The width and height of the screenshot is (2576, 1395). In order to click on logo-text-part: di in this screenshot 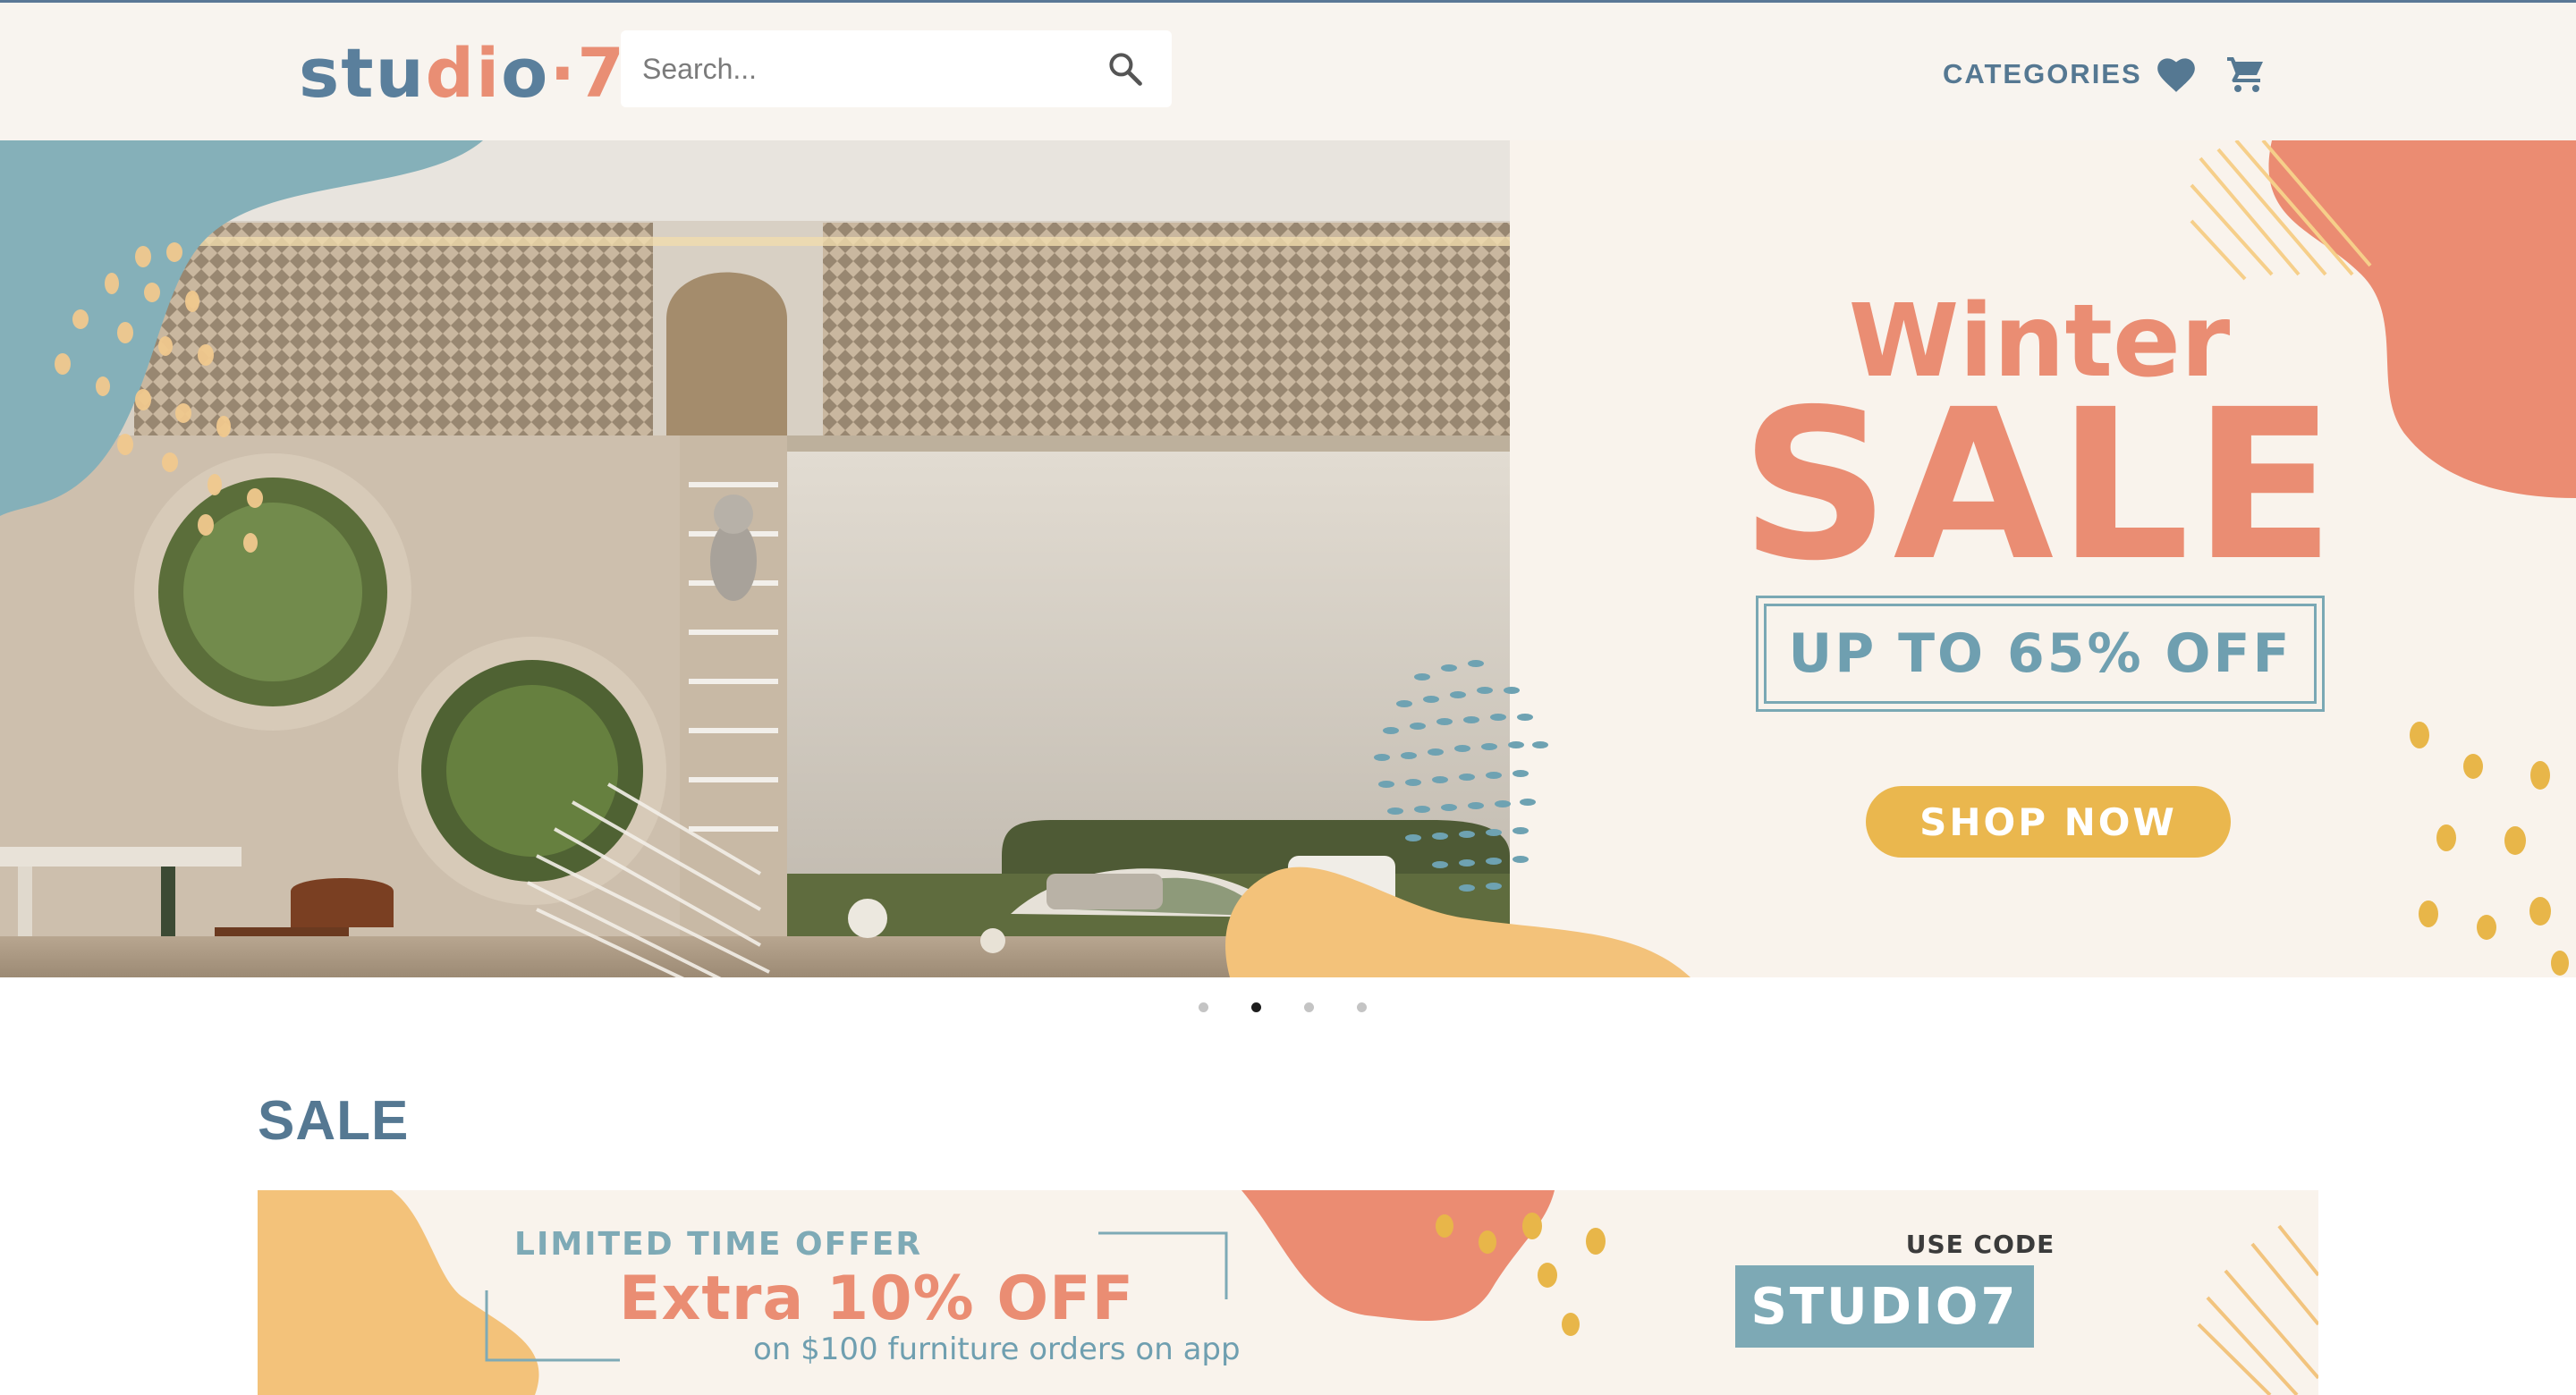, I will do `click(463, 73)`.